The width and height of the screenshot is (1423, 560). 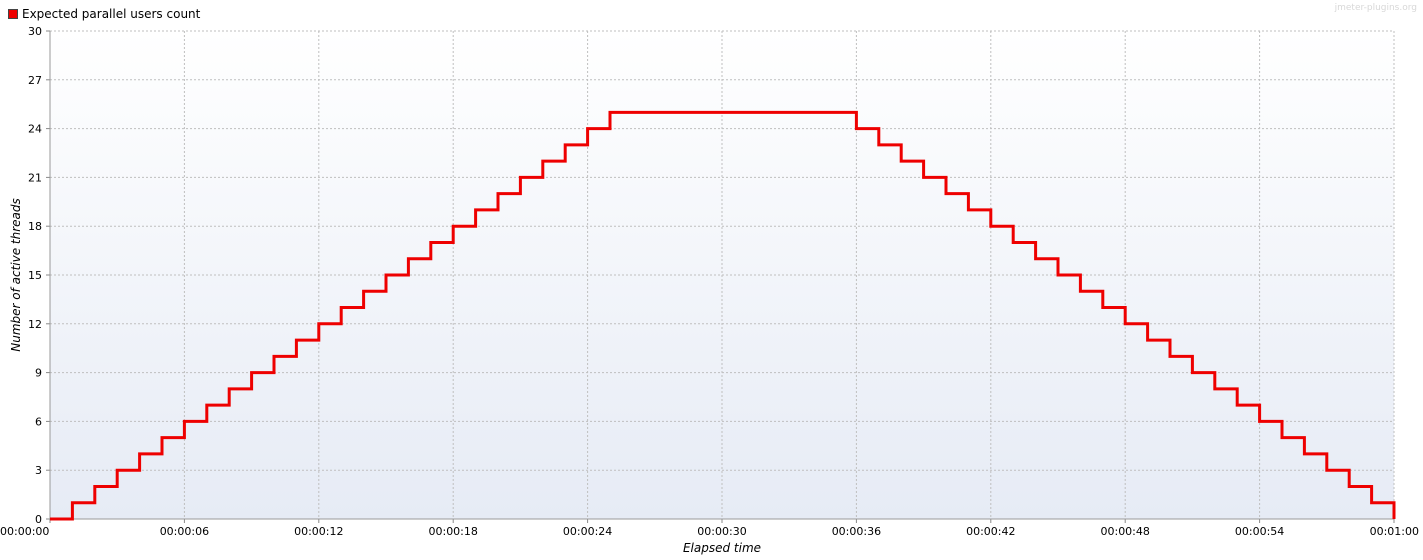 I want to click on y-tick-label: 15, so click(x=35, y=275).